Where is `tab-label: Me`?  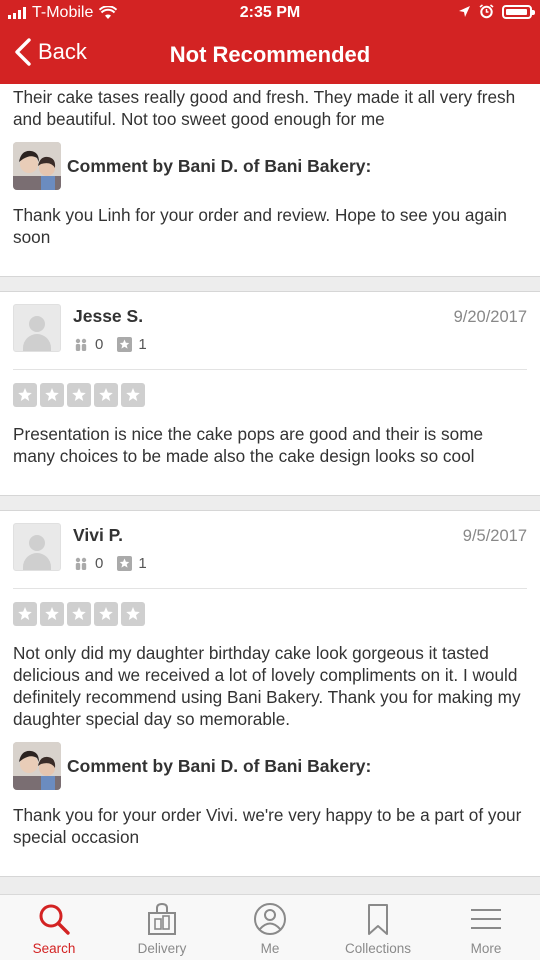
tab-label: Me is located at coordinates (270, 948).